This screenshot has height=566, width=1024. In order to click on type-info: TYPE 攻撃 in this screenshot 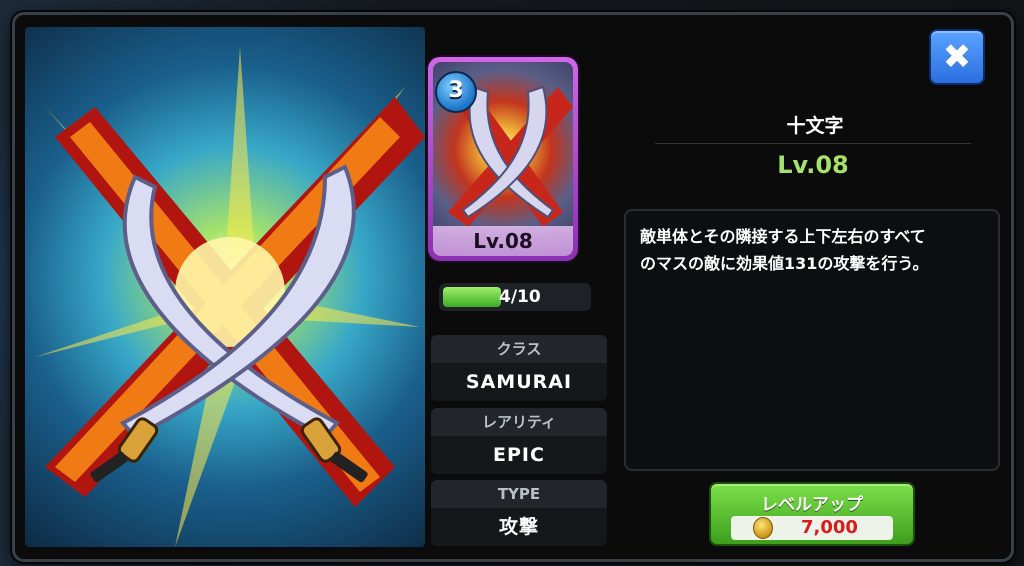, I will do `click(519, 513)`.